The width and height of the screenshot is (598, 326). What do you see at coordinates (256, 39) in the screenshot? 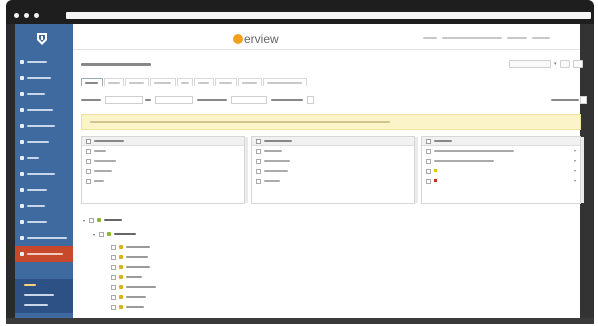
I see `brand-logo: erview` at bounding box center [256, 39].